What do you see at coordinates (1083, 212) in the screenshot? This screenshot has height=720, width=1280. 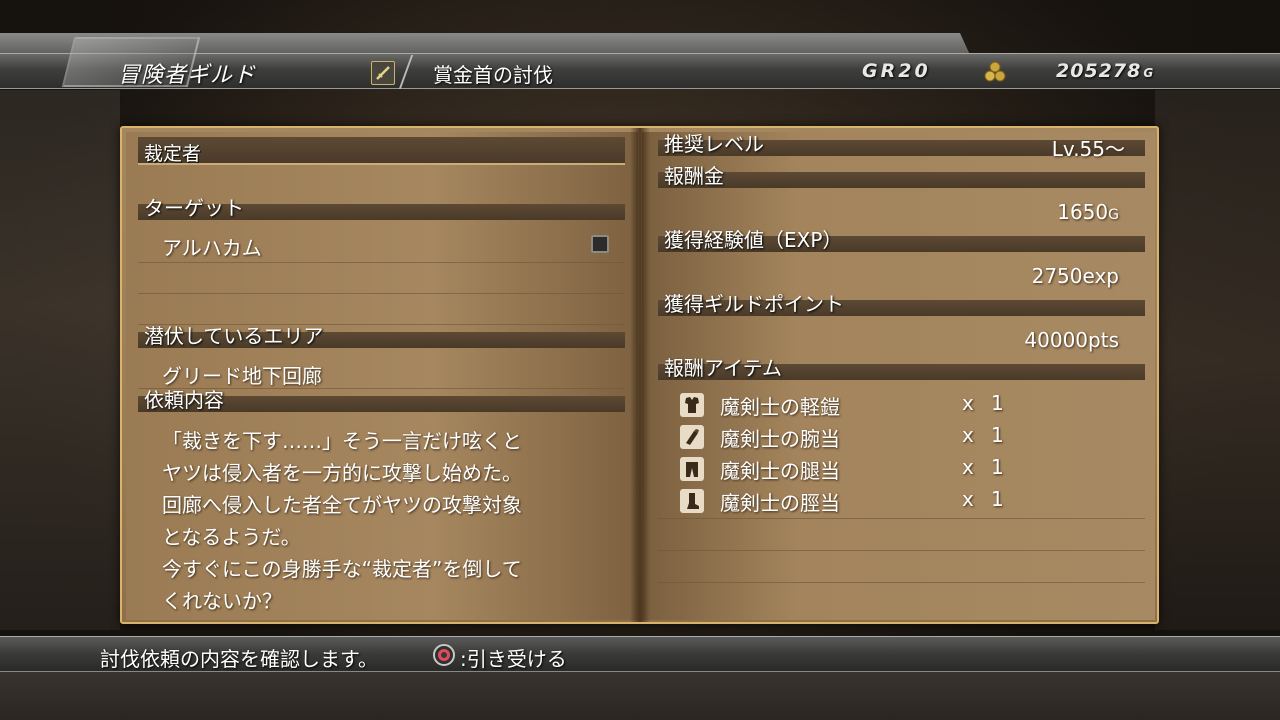 I see `reward-money-value: 1650` at bounding box center [1083, 212].